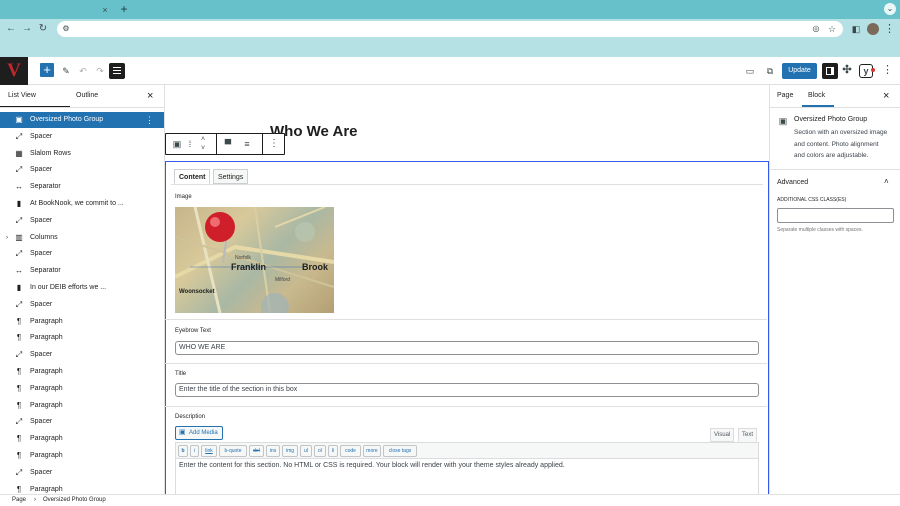  I want to click on view-desktop-icon: ▭, so click(750, 71).